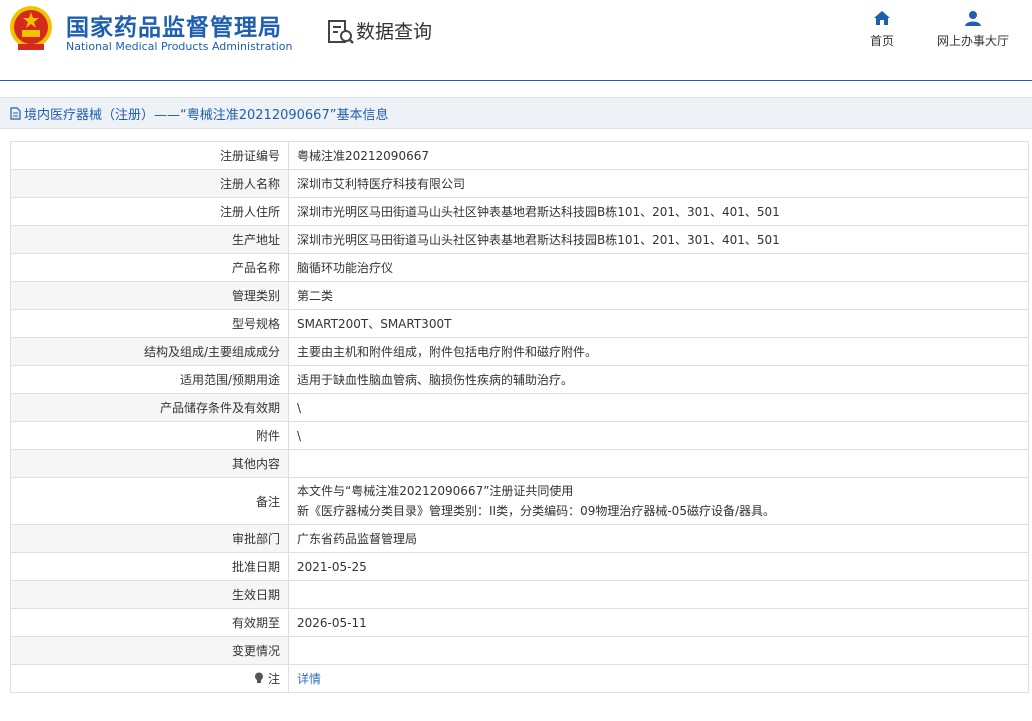 This screenshot has height=721, width=1032. I want to click on table-row: 生效日期, so click(519, 594).